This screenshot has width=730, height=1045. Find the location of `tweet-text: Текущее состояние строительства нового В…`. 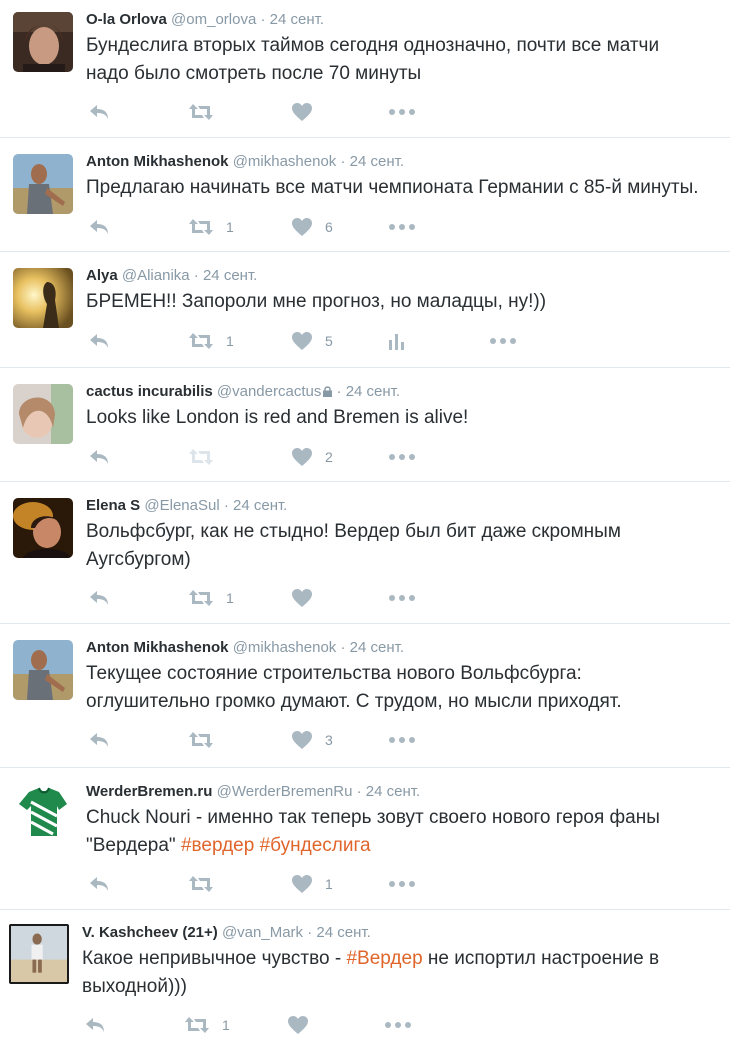

tweet-text: Текущее состояние строительства нового В… is located at coordinates (403, 688).